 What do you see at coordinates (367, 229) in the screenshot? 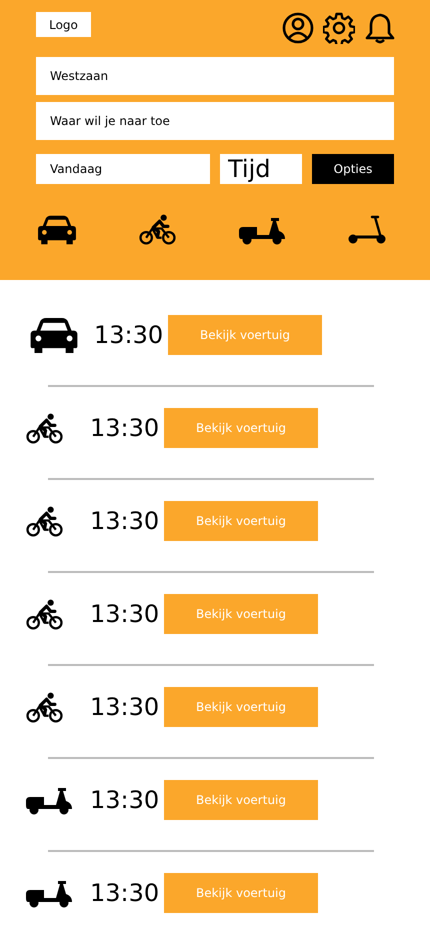
I see `kickscooter-mode-button` at bounding box center [367, 229].